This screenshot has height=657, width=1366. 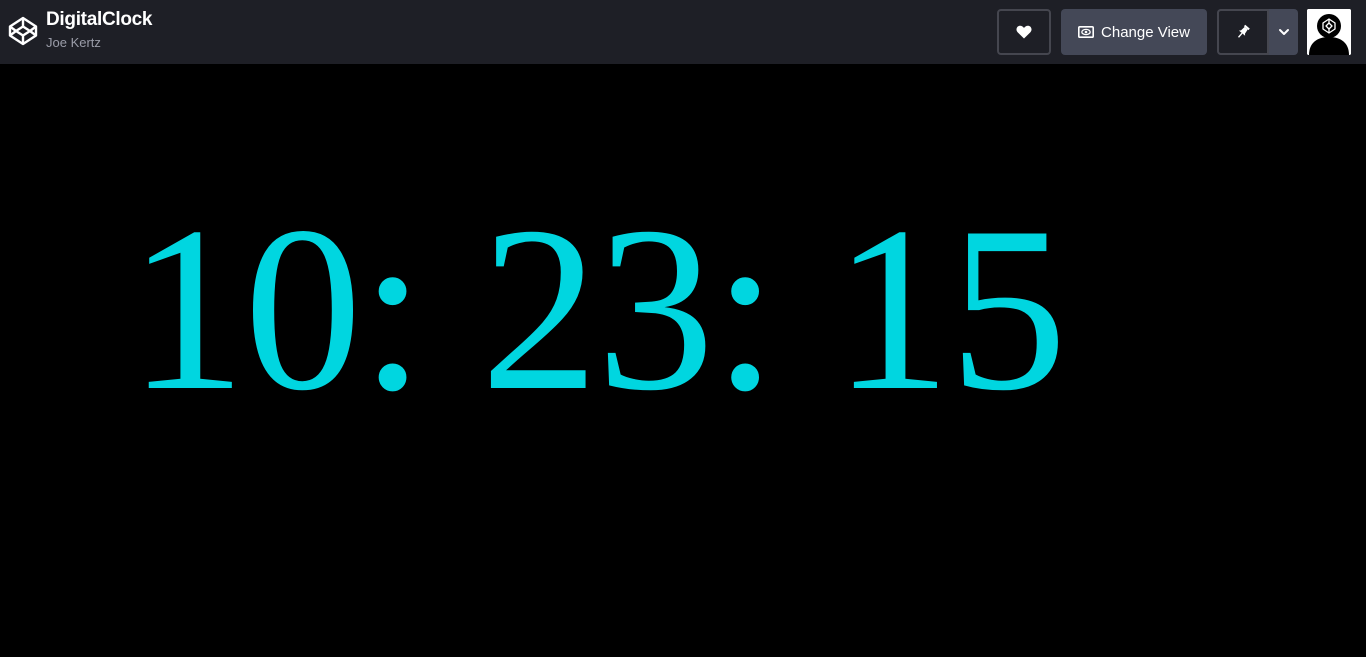 I want to click on chevron-down-icon, so click(x=1283, y=32).